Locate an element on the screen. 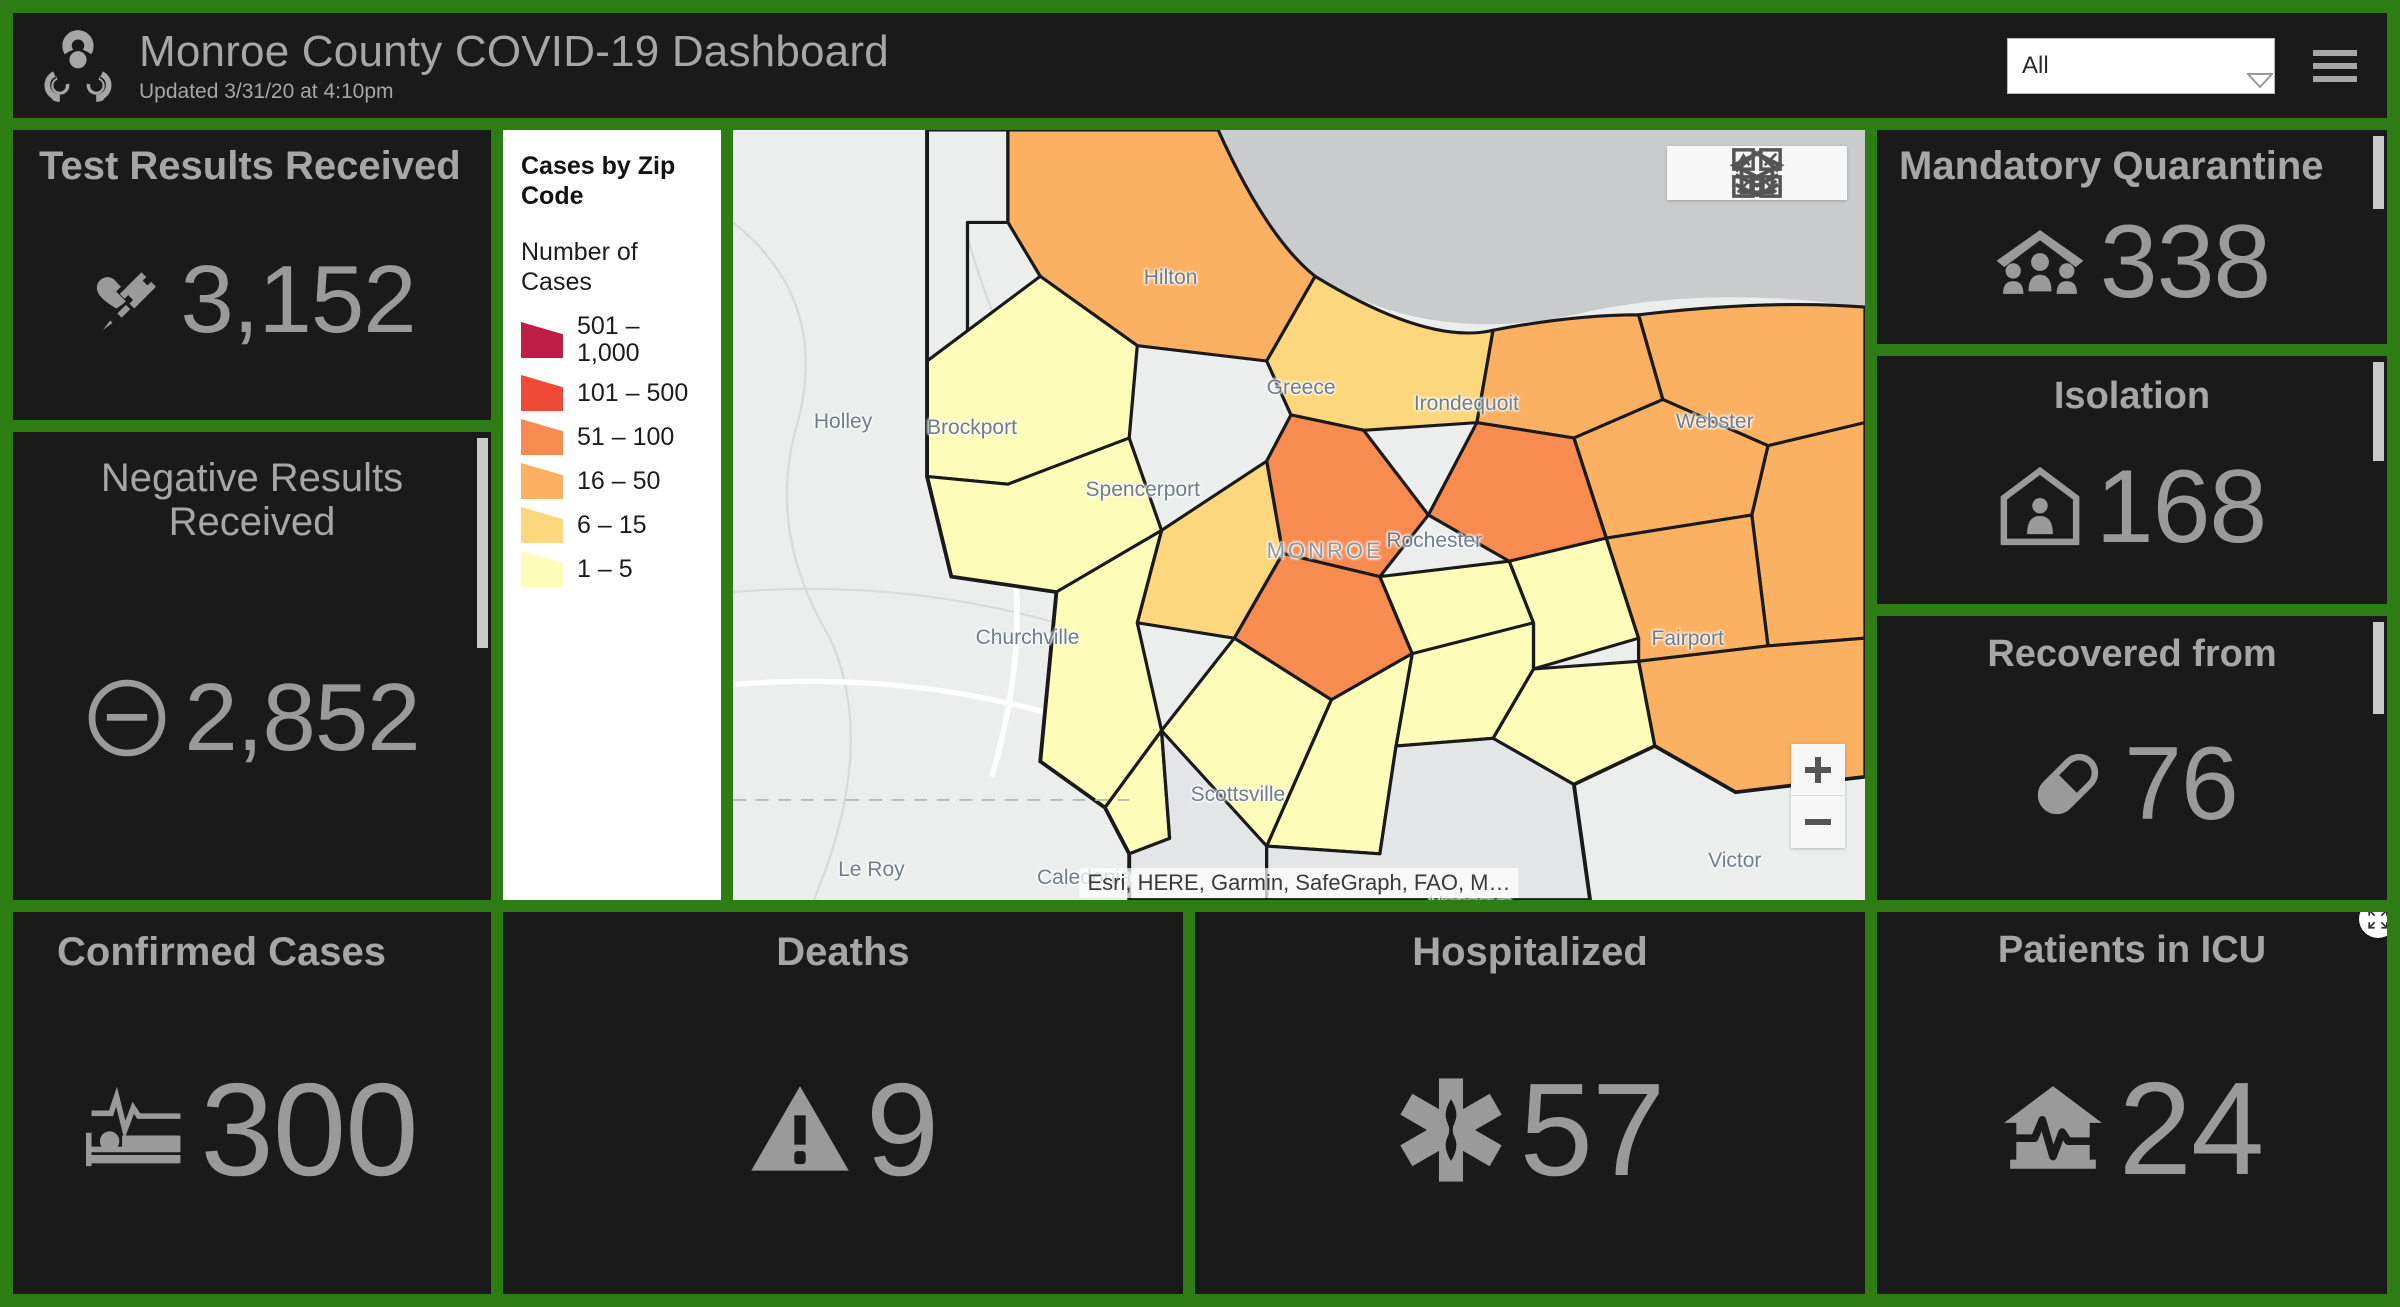  legend-item: 501 – 1,000 is located at coordinates (612, 340).